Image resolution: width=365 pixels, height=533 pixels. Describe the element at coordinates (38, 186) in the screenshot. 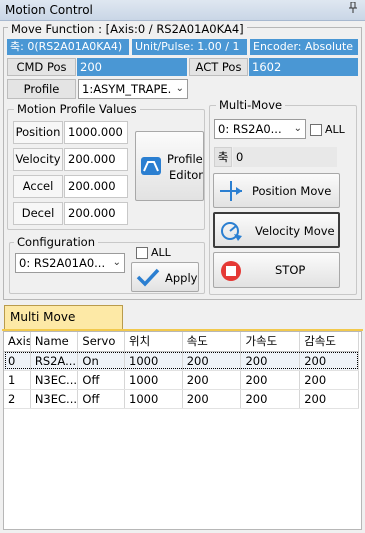

I see `accel-label: Accel` at that location.